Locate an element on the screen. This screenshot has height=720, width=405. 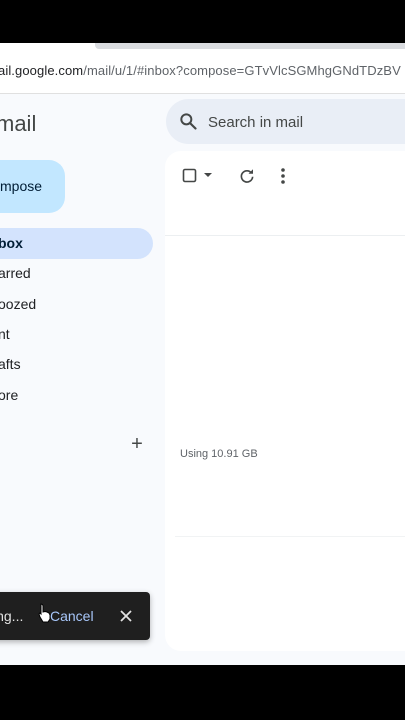
storage-usage: Using 10.91 GB is located at coordinates (219, 454).